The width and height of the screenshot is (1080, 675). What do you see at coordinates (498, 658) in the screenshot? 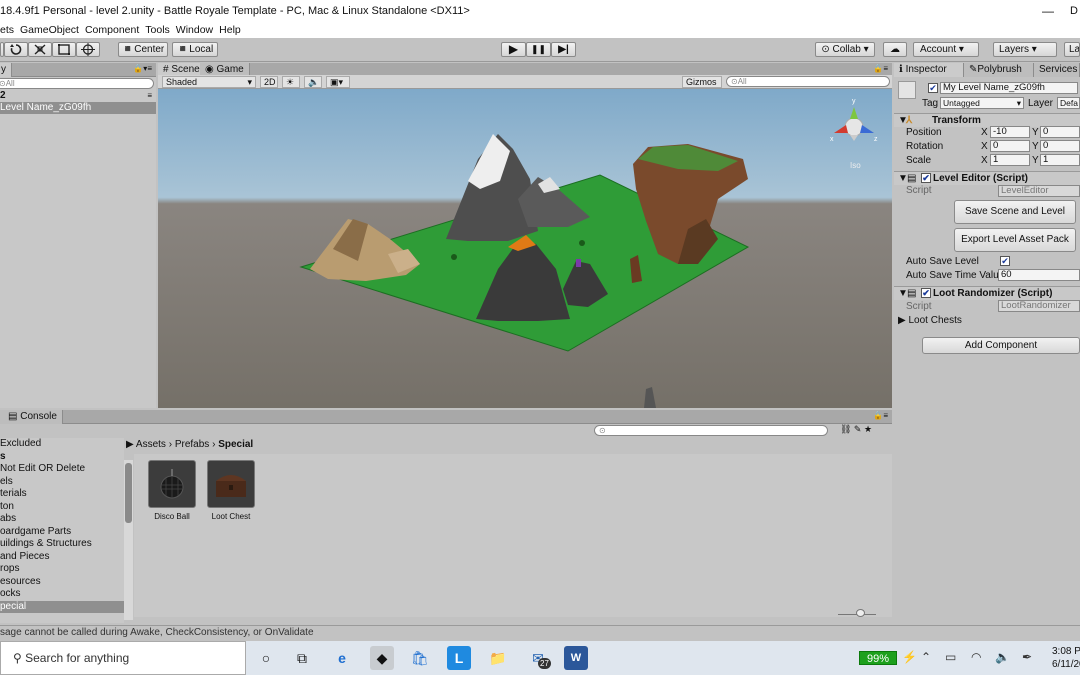
I see `file-explorer-icon: 📁` at bounding box center [498, 658].